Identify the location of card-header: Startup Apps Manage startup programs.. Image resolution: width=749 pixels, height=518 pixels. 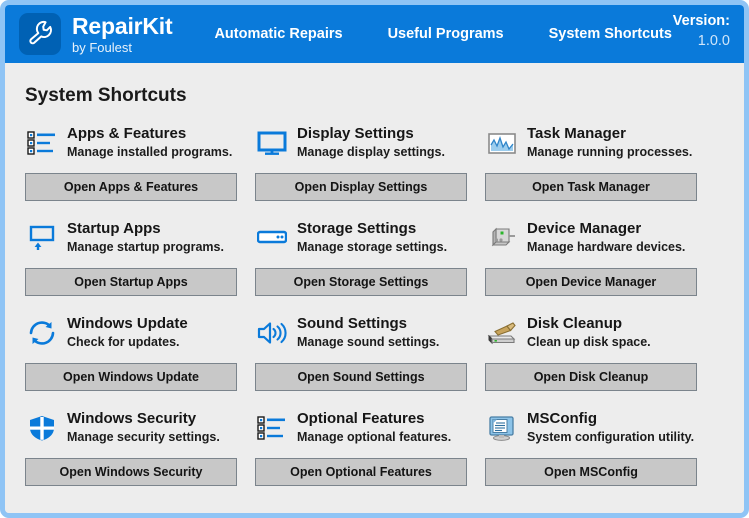
(131, 240).